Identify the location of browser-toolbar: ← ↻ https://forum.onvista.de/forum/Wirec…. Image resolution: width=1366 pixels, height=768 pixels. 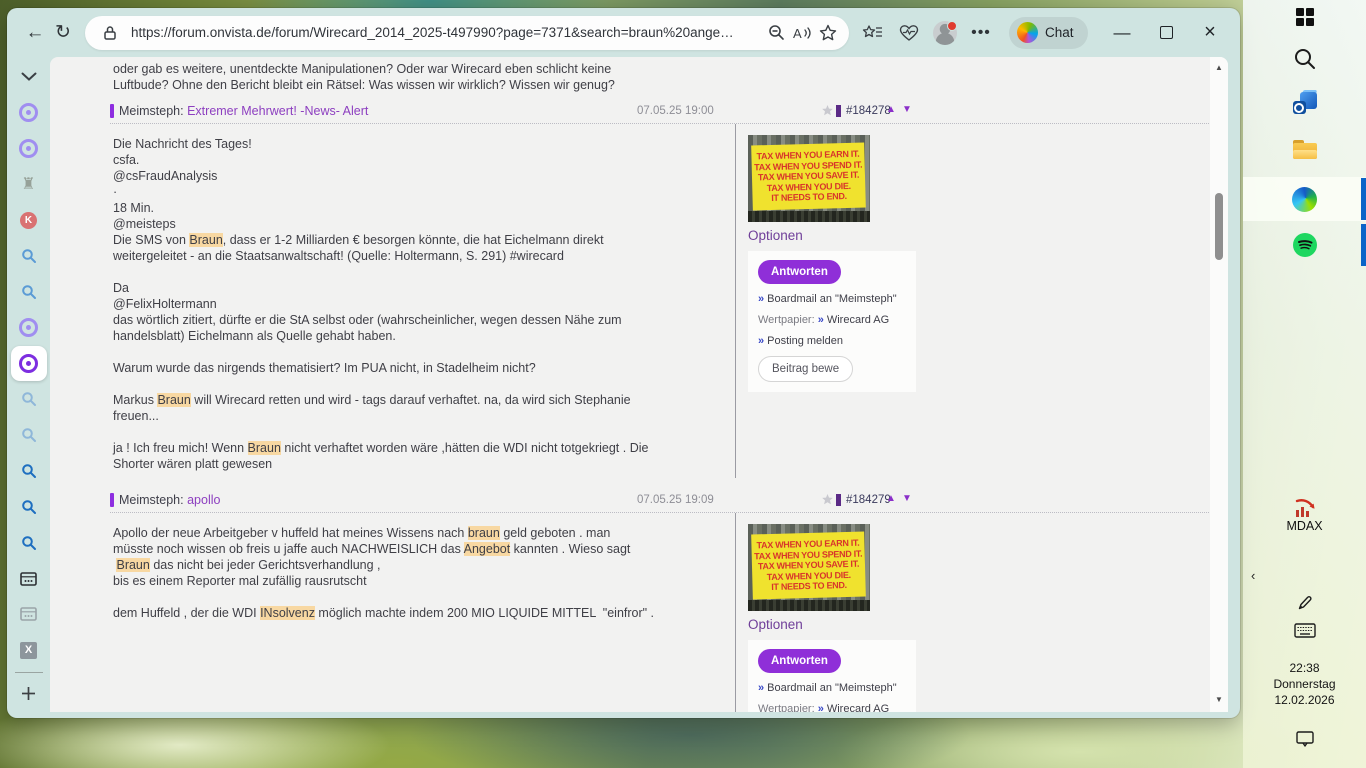
(623, 32).